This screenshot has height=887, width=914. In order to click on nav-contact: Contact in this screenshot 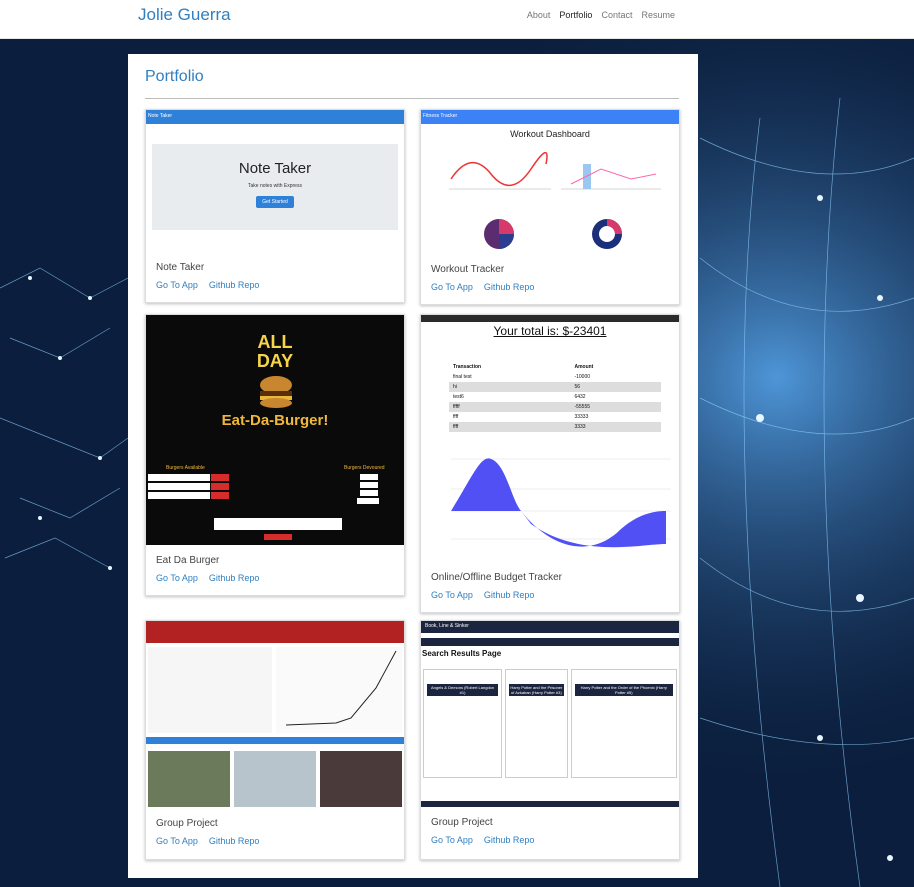, I will do `click(616, 15)`.